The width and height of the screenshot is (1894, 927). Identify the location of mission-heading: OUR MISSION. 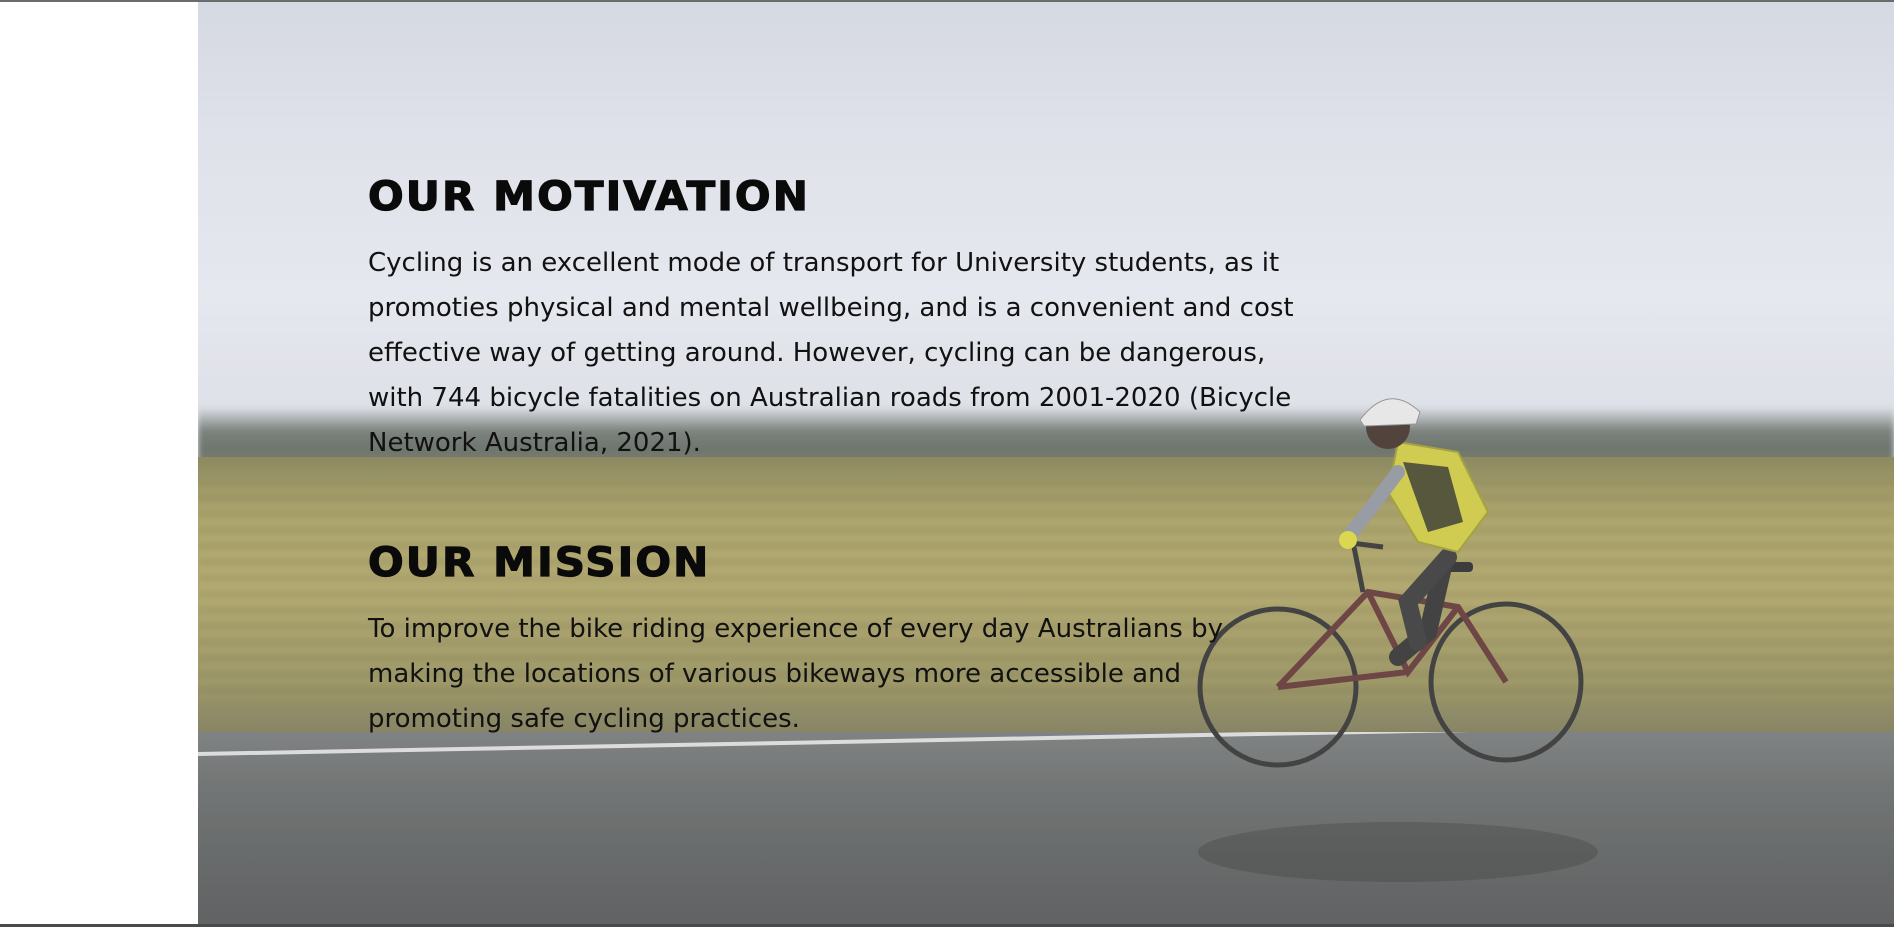
(539, 562).